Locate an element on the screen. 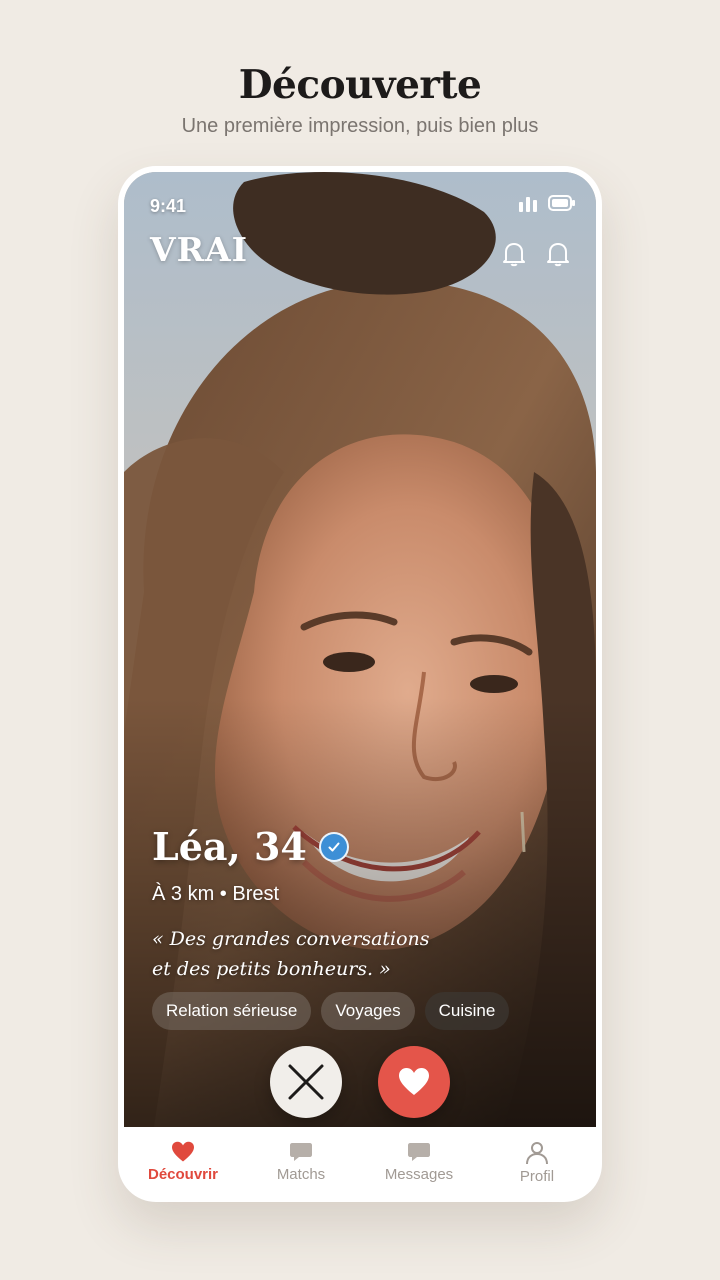 The image size is (720, 1280). bottom-nav: Découvrir Matchs Messages Profil is located at coordinates (360, 1161).